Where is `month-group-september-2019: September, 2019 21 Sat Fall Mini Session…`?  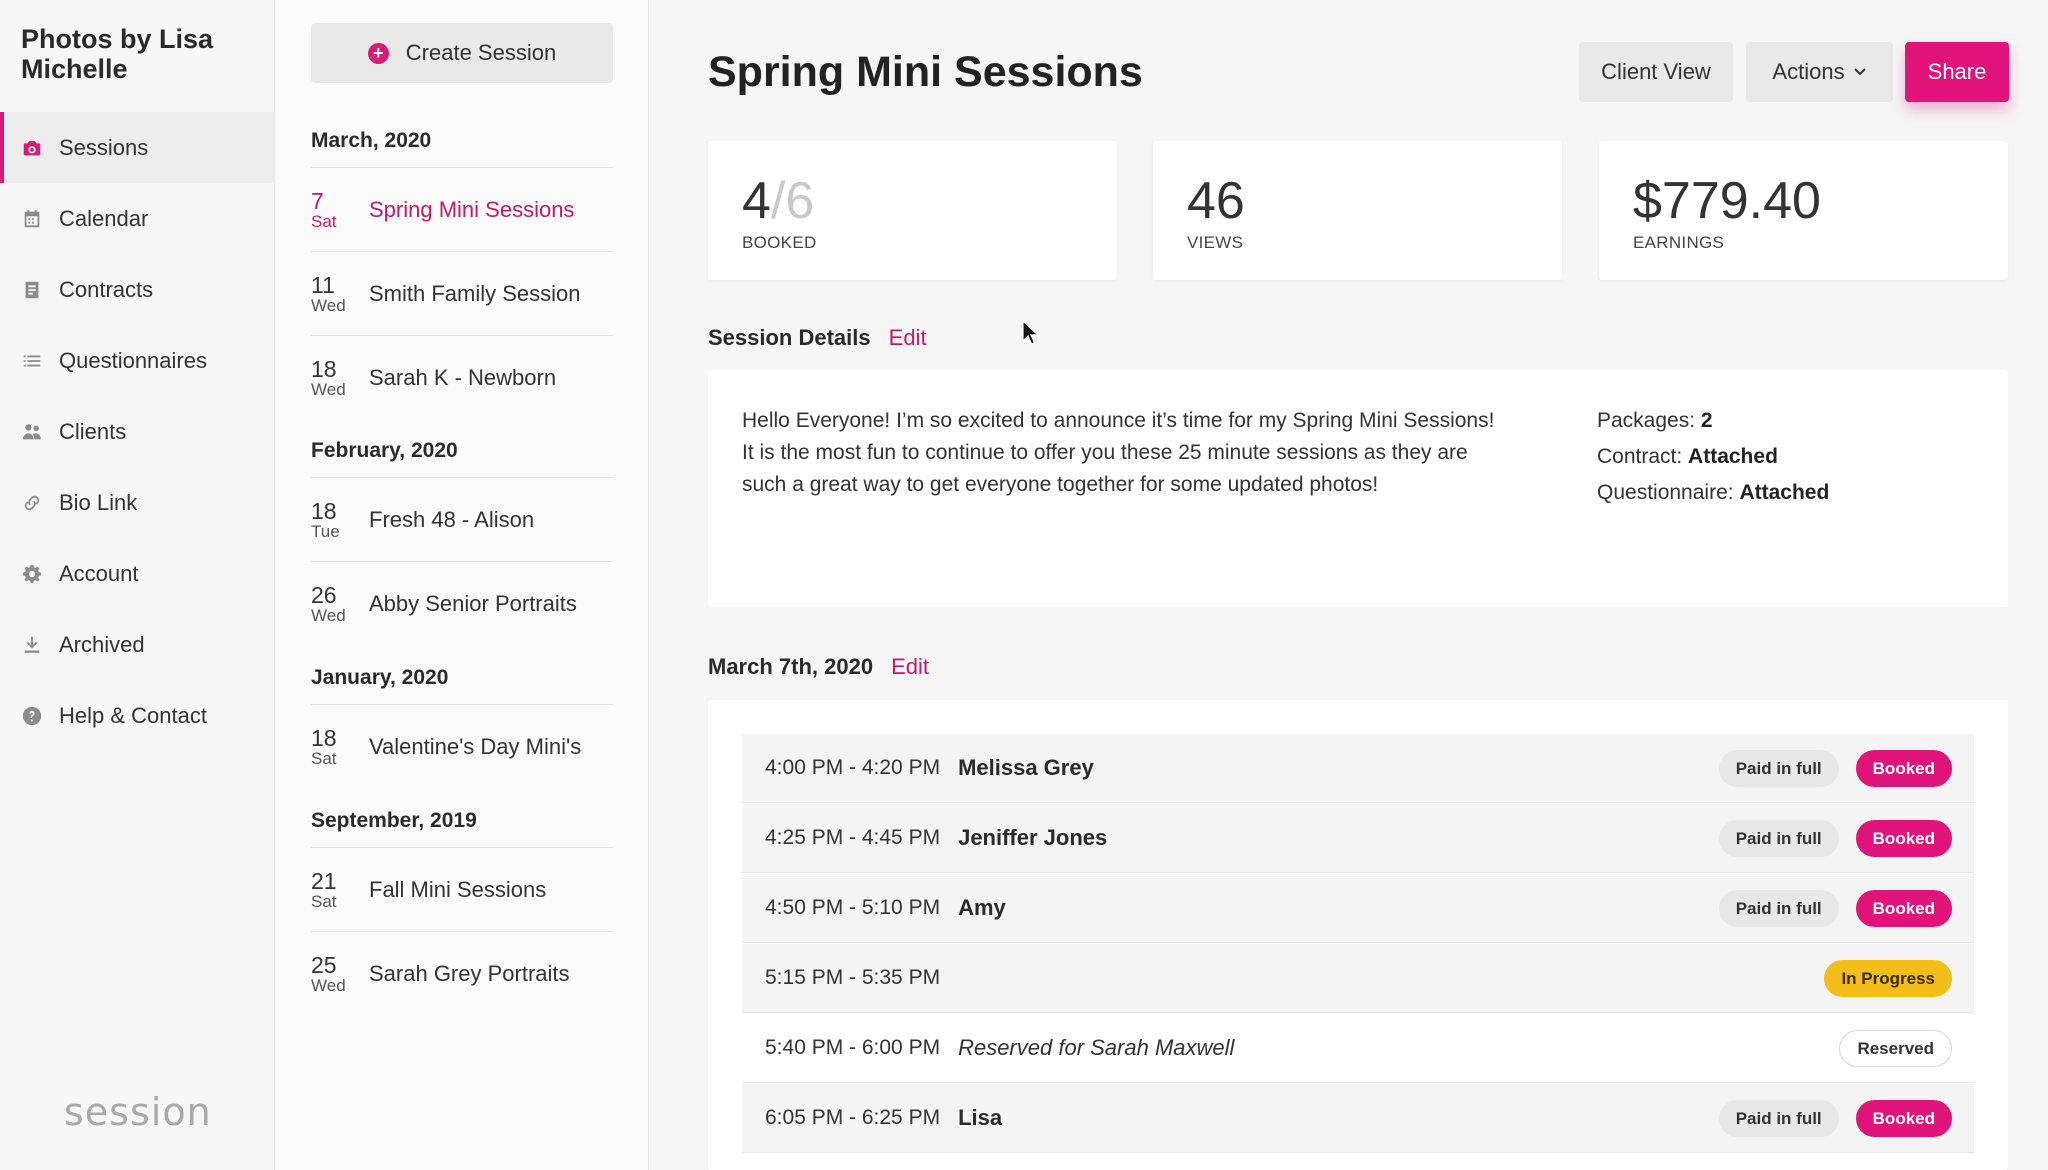 month-group-september-2019: September, 2019 21 Sat Fall Mini Session… is located at coordinates (462, 905).